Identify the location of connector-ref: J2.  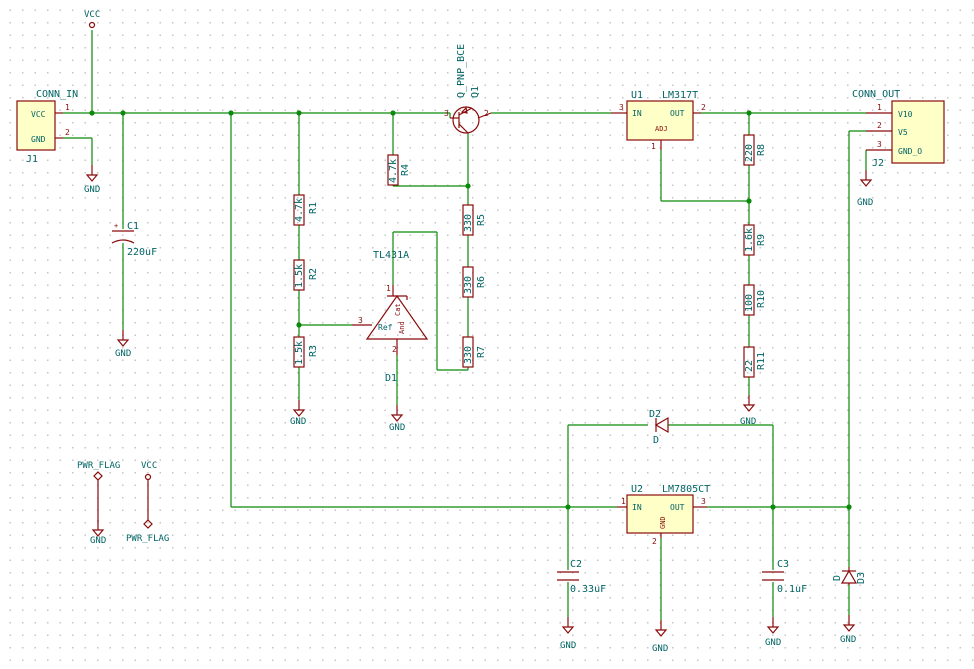
(878, 163).